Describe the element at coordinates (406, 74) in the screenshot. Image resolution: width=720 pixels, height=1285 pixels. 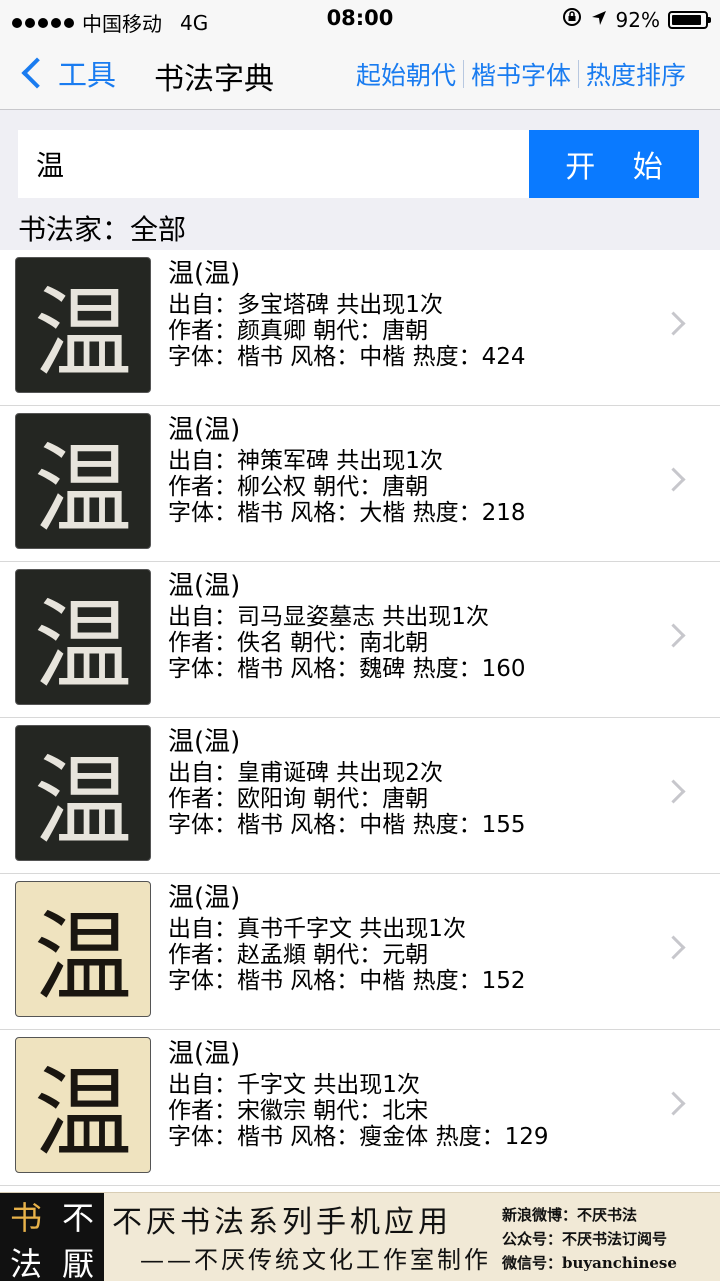
I see `dynasty-sort-button: 起始朝代` at that location.